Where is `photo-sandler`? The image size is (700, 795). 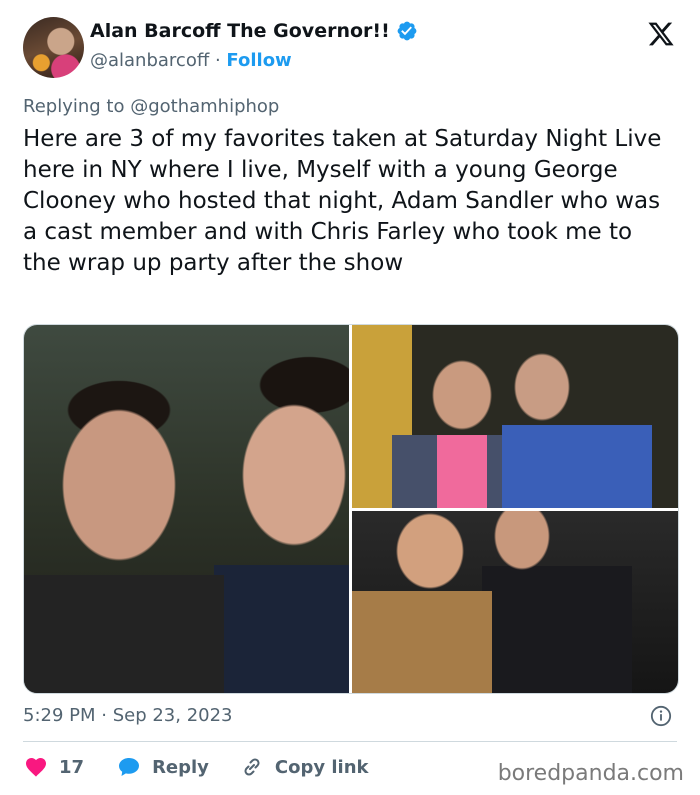
photo-sandler is located at coordinates (515, 416).